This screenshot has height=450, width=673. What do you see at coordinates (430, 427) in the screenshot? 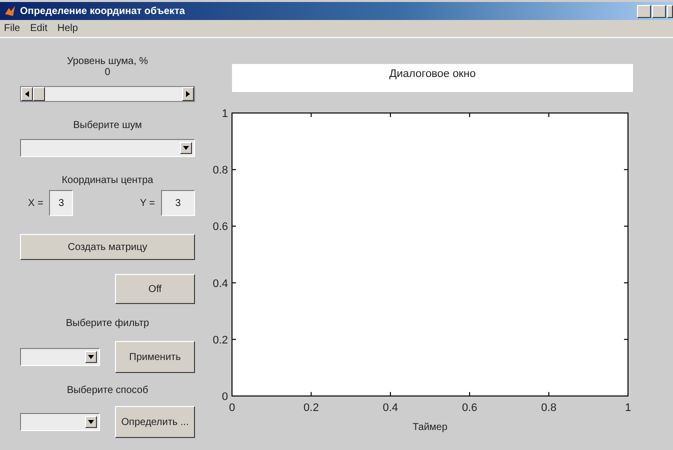
I see `axis-label: Таймер` at bounding box center [430, 427].